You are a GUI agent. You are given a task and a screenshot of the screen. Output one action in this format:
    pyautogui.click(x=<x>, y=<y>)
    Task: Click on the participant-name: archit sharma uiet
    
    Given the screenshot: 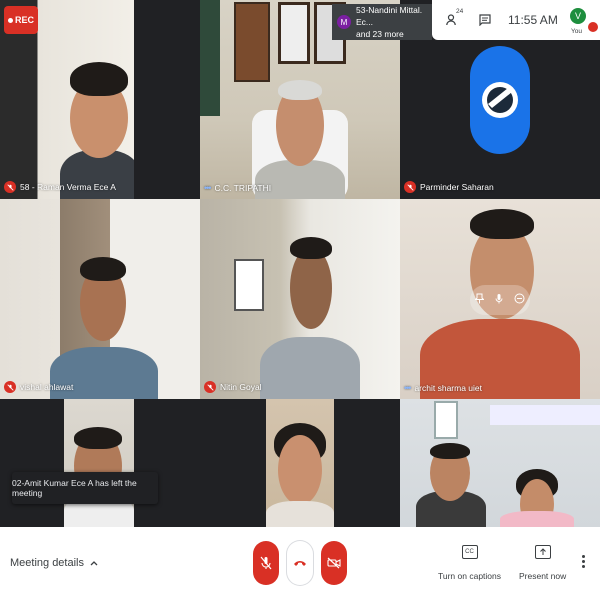 What is the action you would take?
    pyautogui.click(x=448, y=388)
    